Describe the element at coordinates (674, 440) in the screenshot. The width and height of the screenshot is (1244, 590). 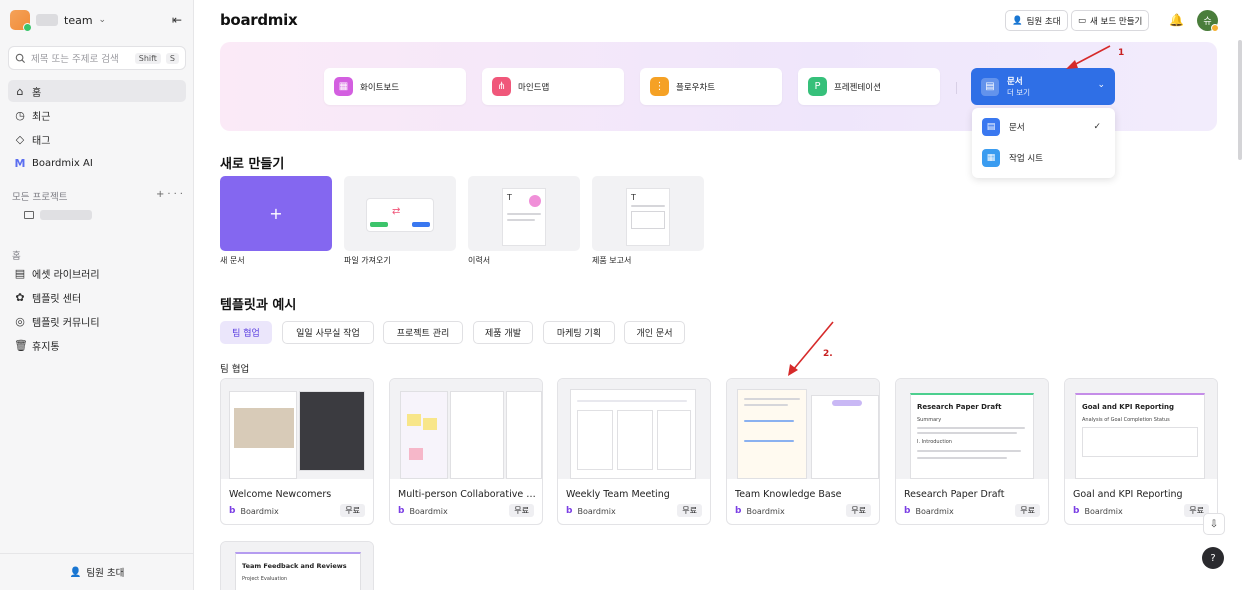
I see `column` at that location.